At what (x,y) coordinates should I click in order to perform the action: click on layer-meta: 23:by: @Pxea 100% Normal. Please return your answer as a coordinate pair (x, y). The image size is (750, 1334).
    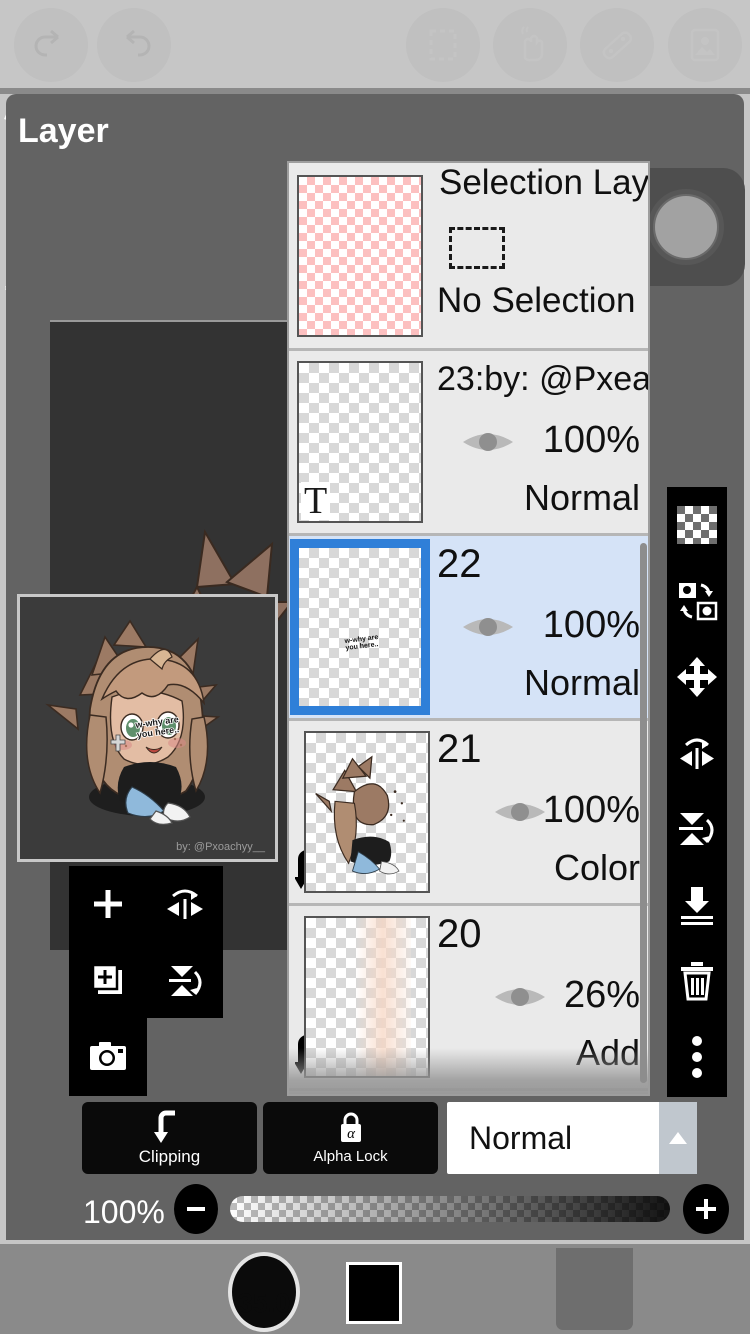
    Looking at the image, I should click on (539, 442).